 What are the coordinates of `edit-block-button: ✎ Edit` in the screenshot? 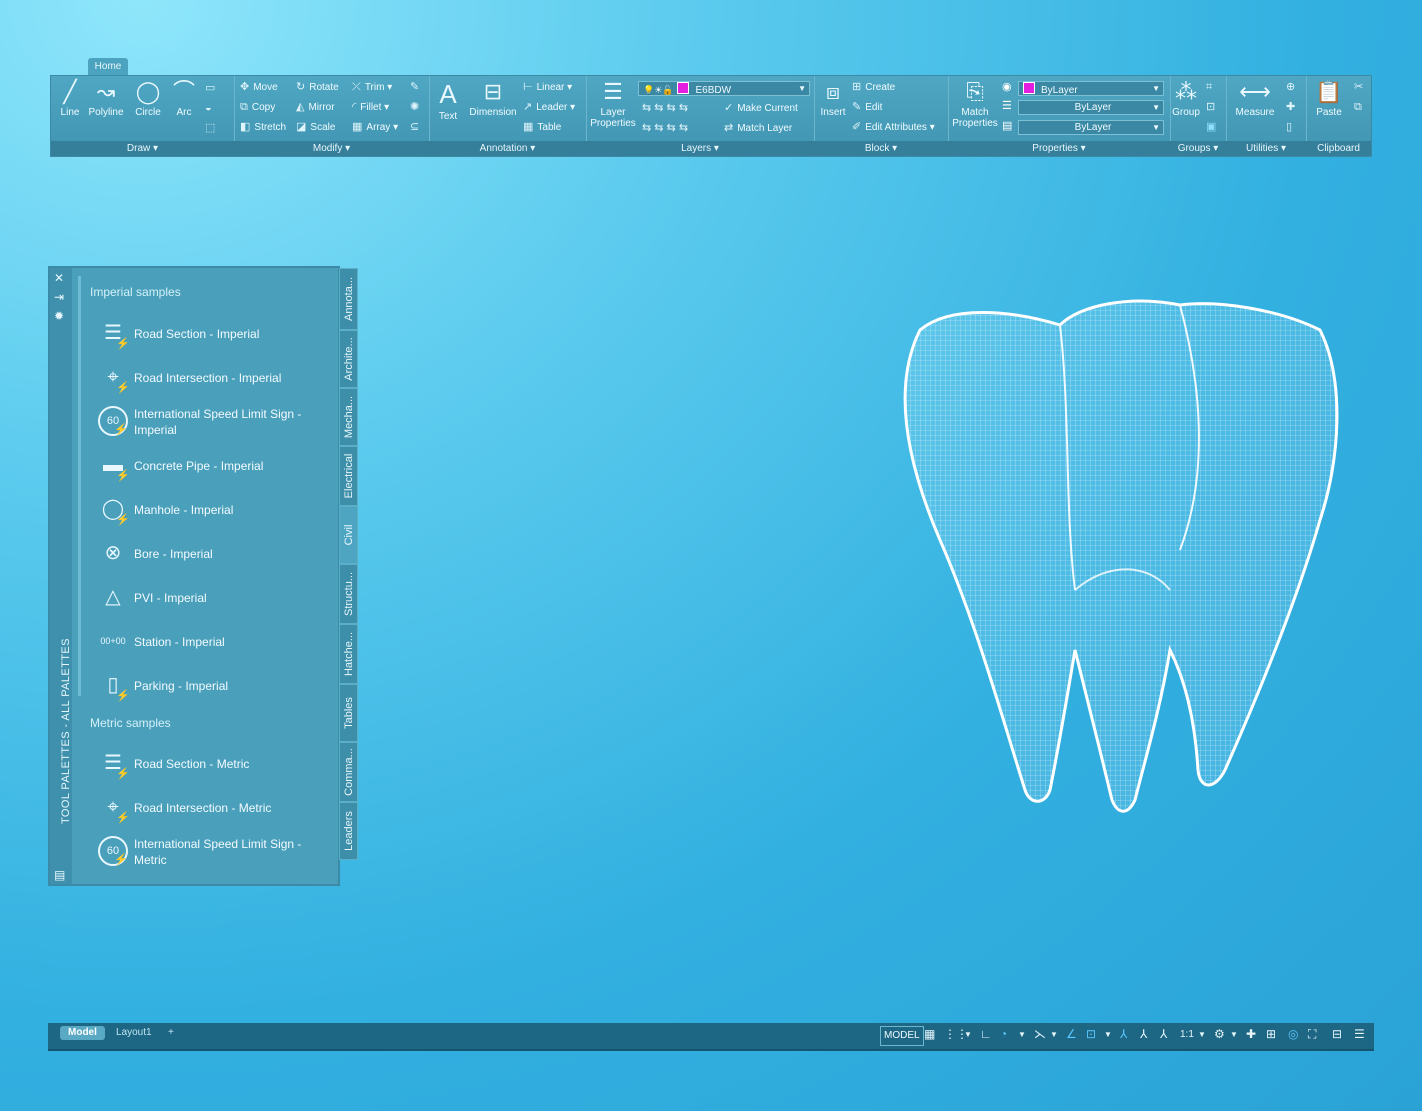 It's located at (867, 107).